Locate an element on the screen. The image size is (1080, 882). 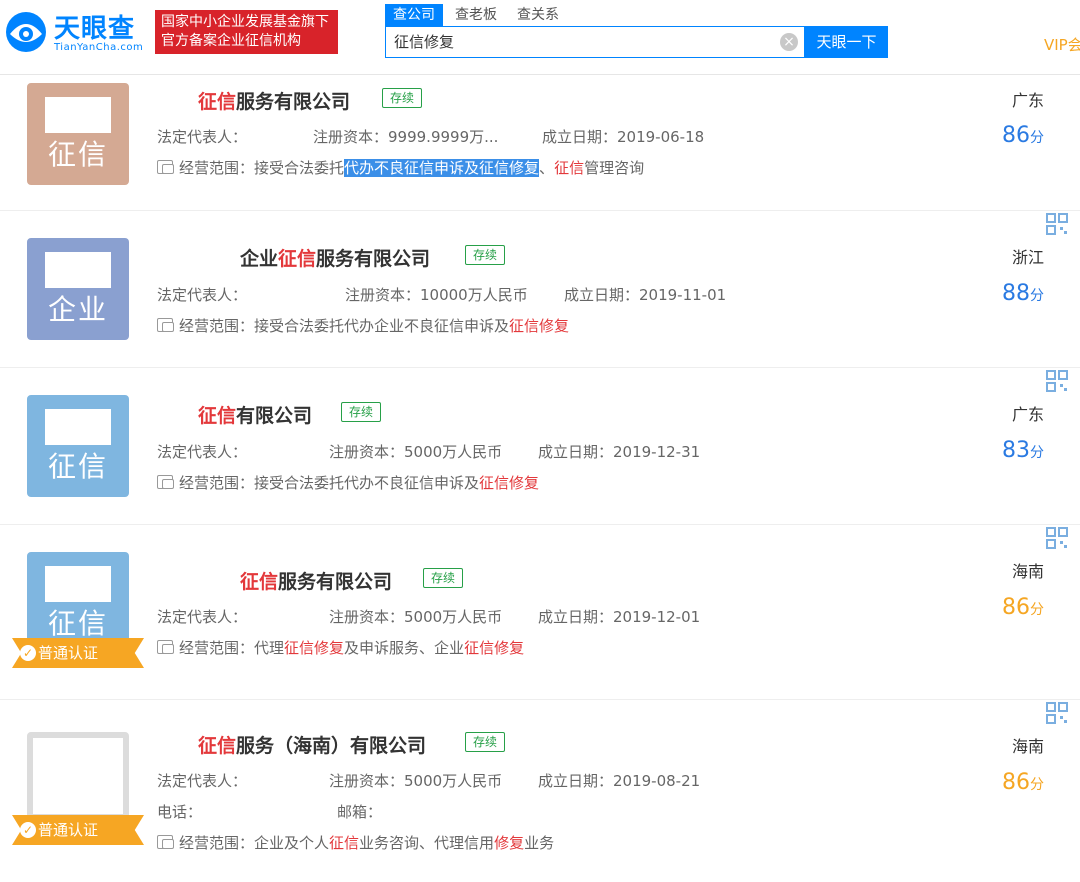
selected-text: 代办不良征信申诉及征信修复 is located at coordinates (442, 168).